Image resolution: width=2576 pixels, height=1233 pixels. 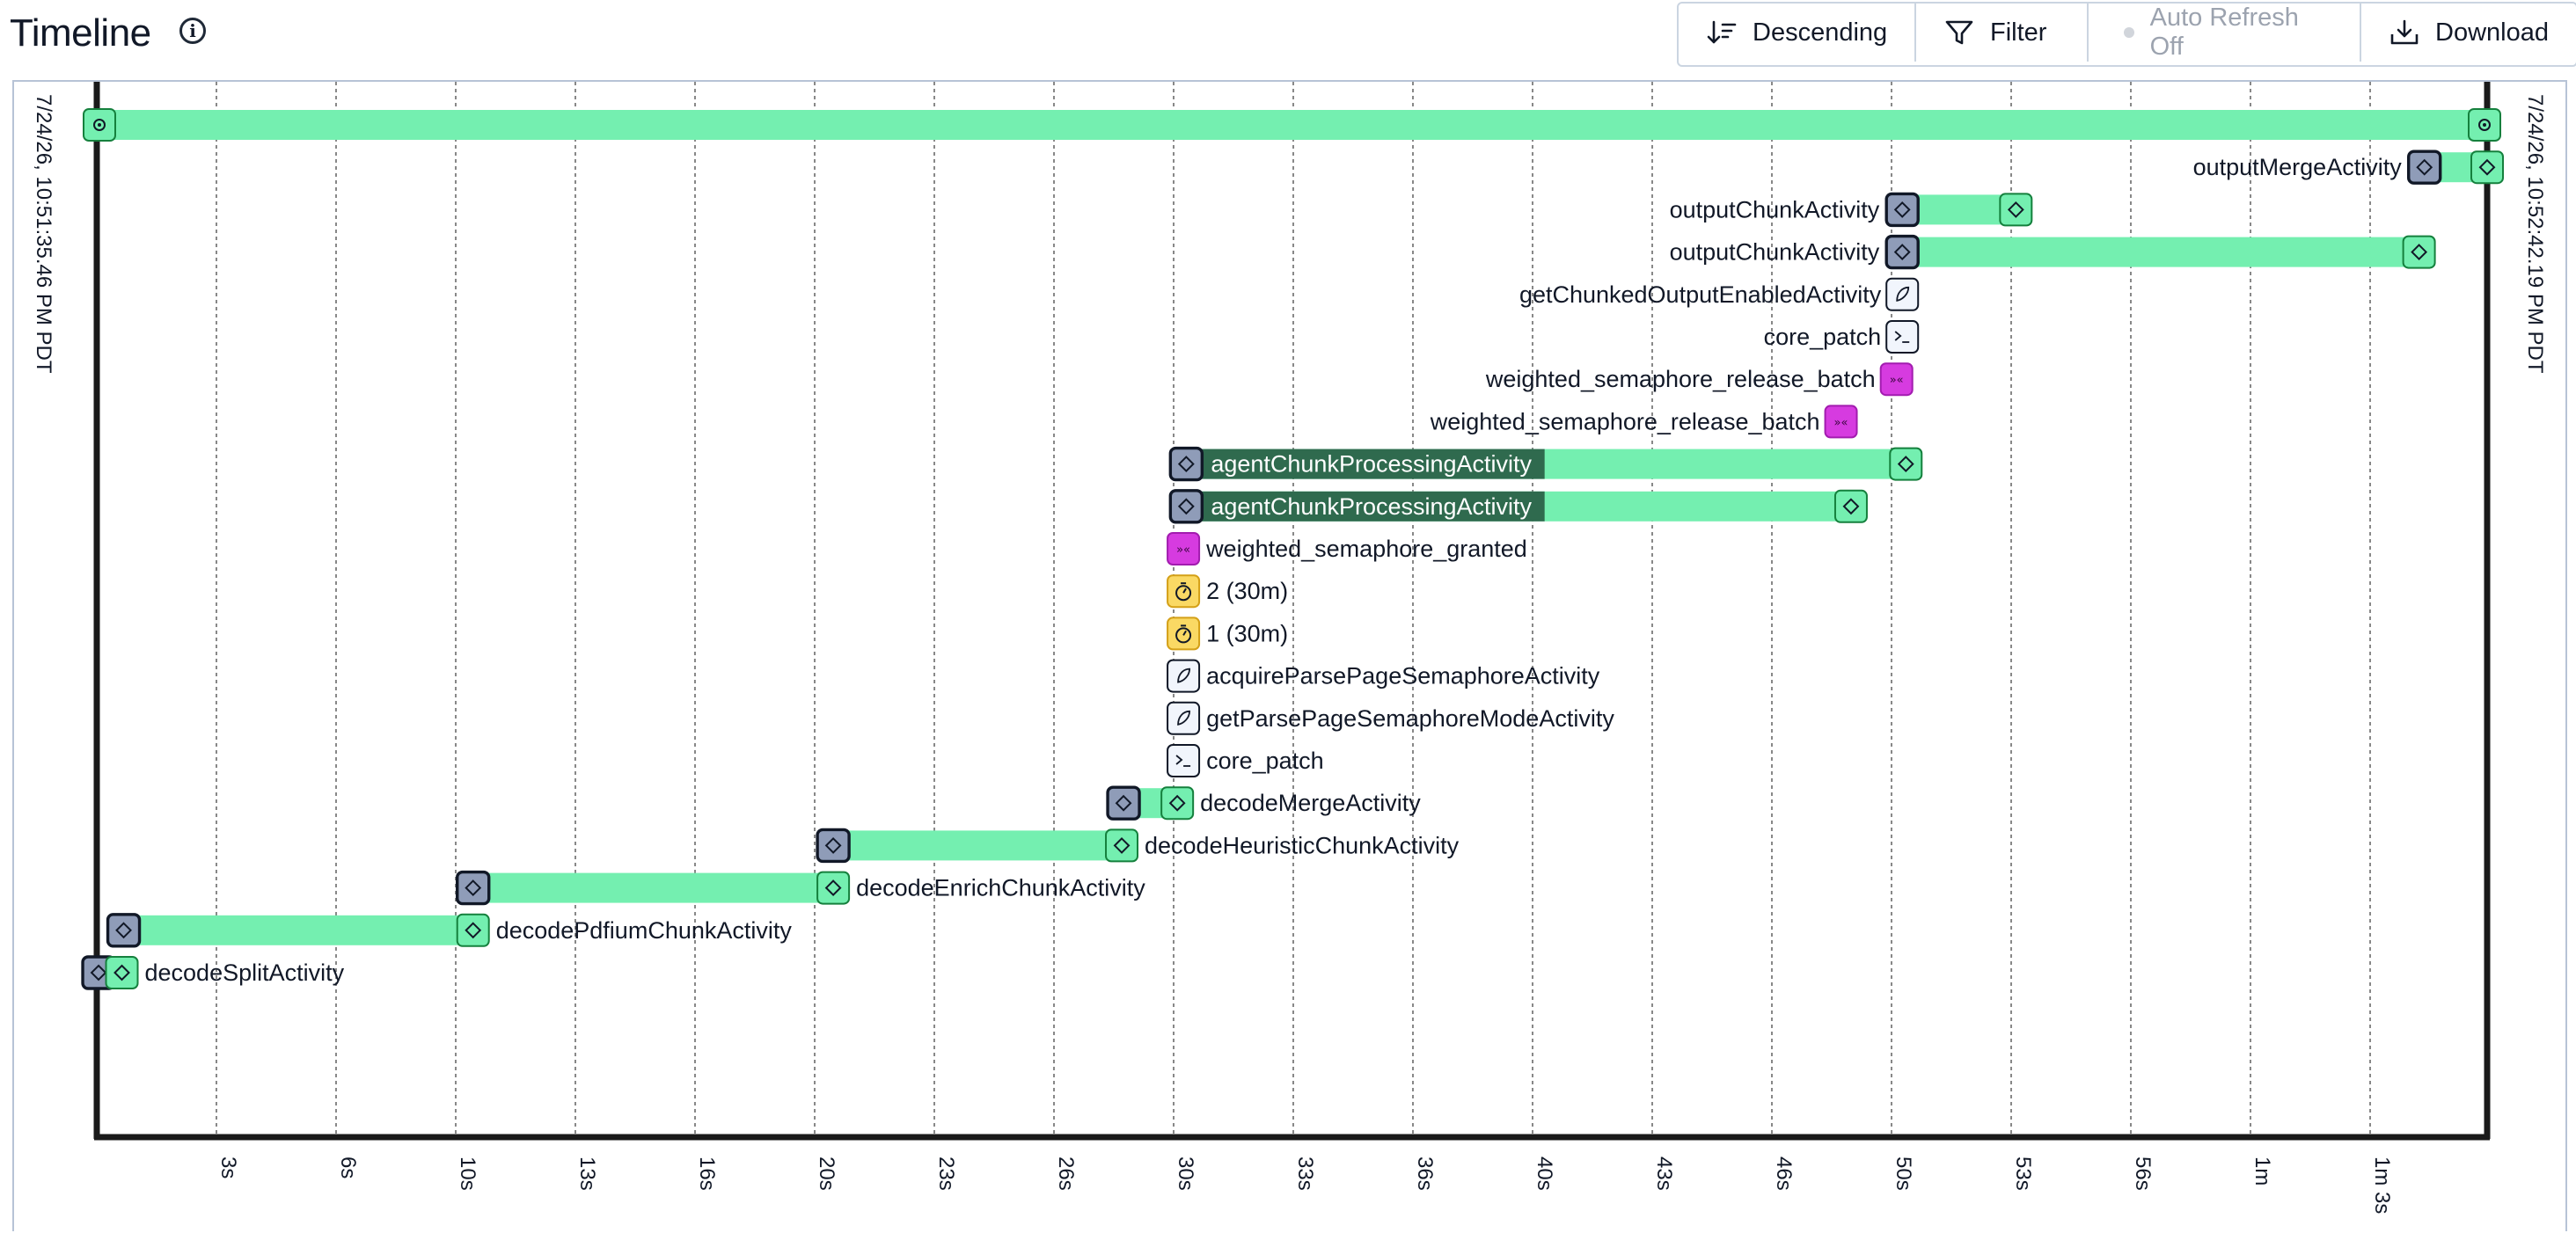 What do you see at coordinates (1000, 888) in the screenshot?
I see `activity-label: decodeEnrichChunkActivity` at bounding box center [1000, 888].